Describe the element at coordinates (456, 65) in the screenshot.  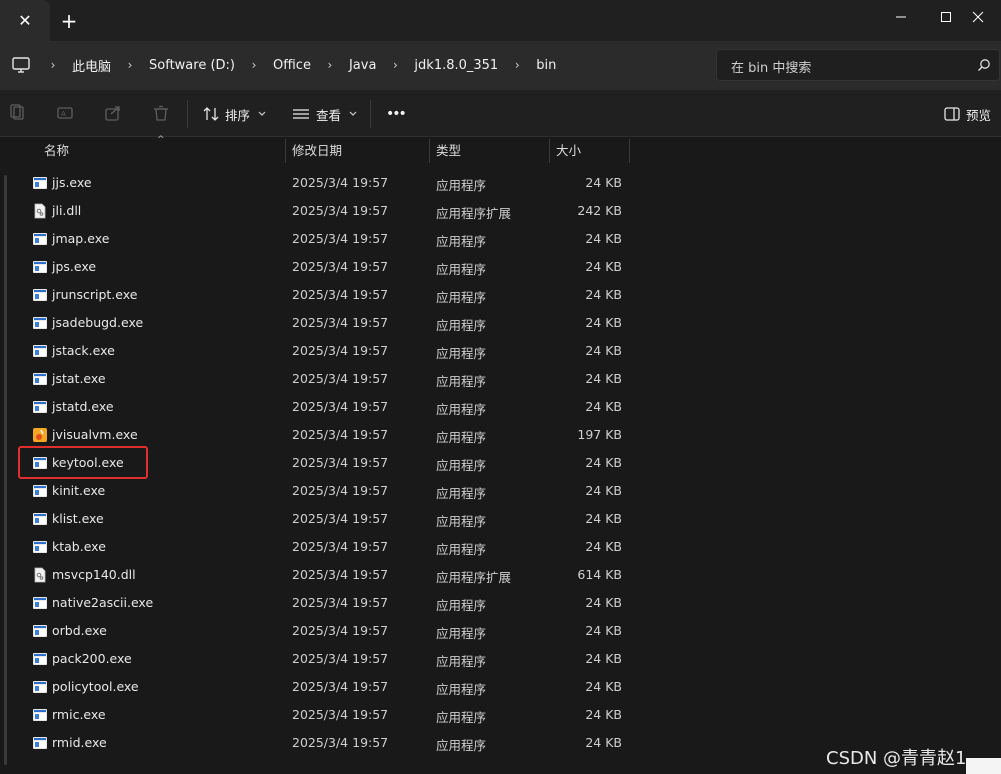
I see `breadcrumb-jdk: jdk1.8.0_351` at that location.